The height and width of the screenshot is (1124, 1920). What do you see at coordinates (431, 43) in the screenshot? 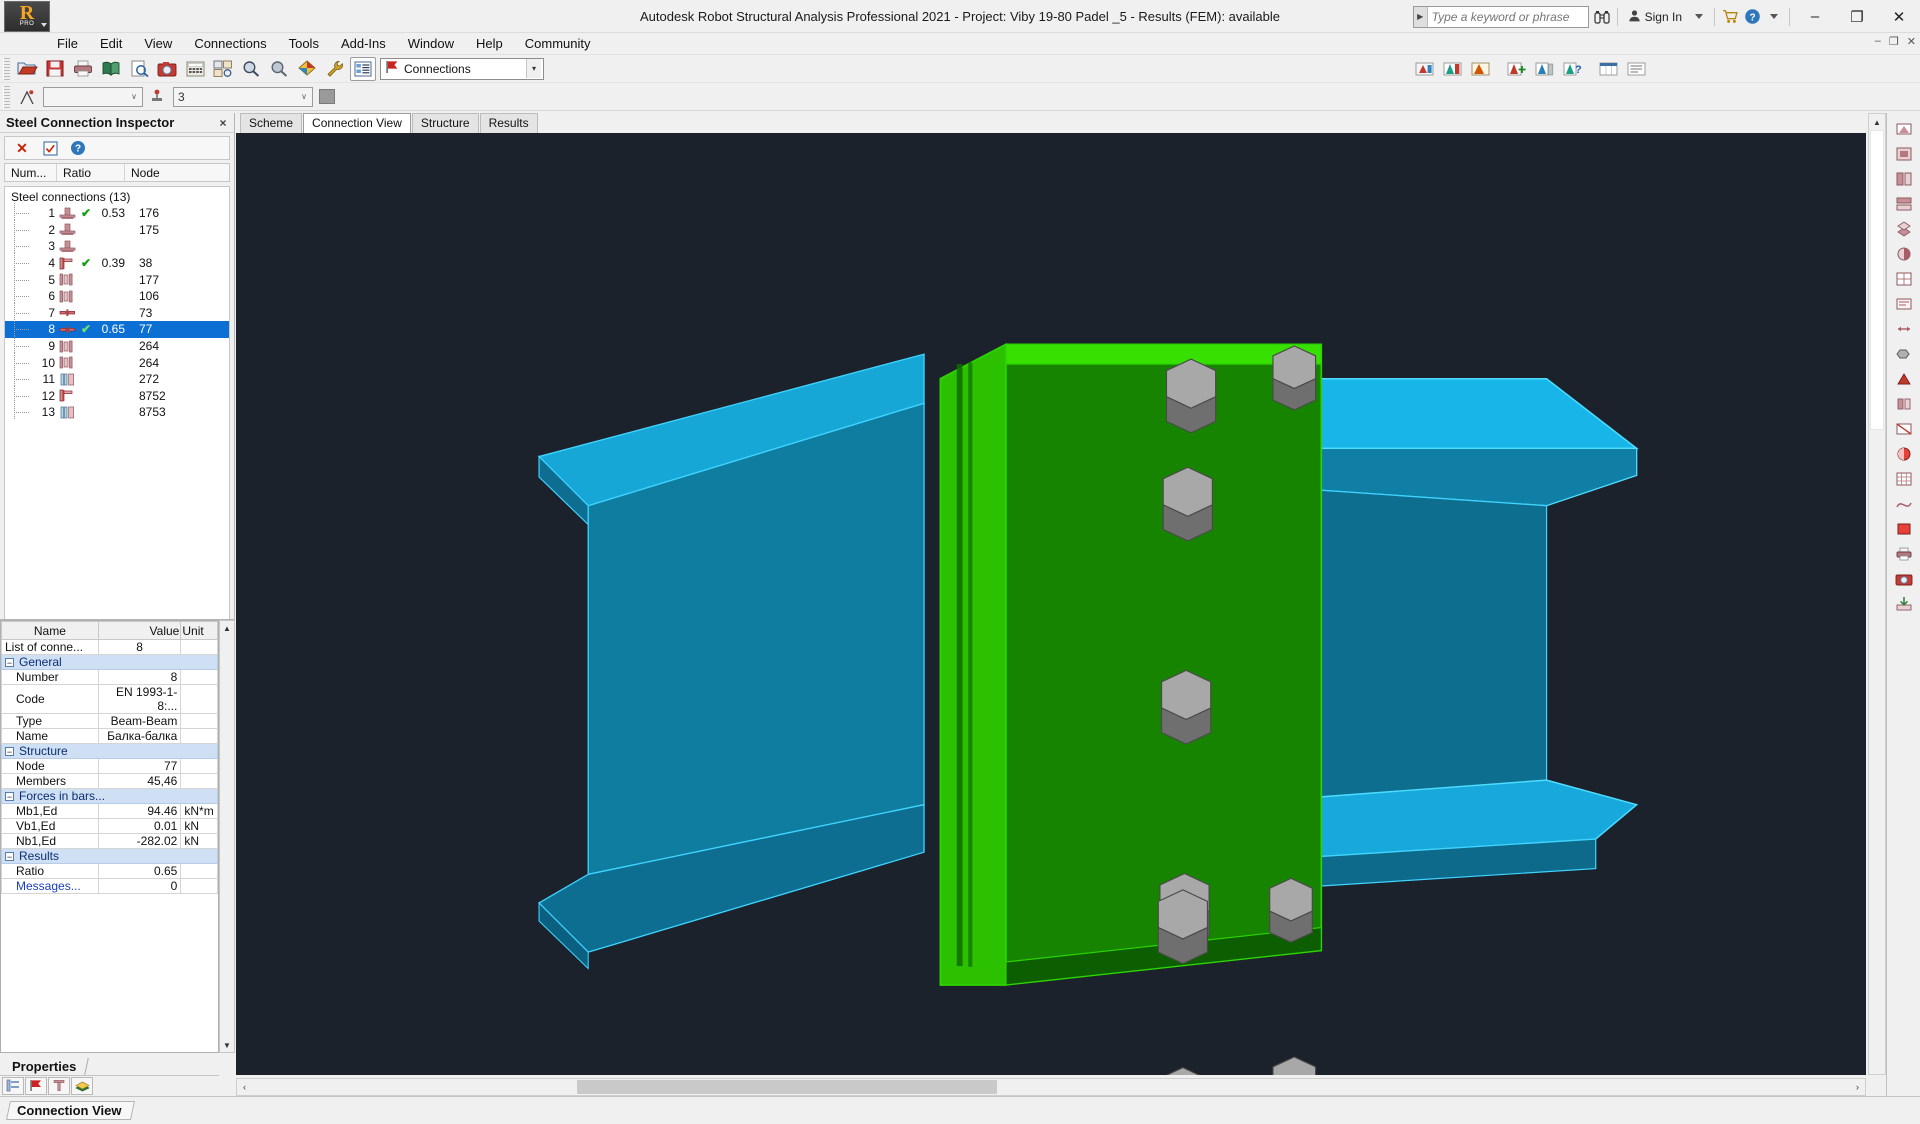
I see `menu-item-window: Window` at bounding box center [431, 43].